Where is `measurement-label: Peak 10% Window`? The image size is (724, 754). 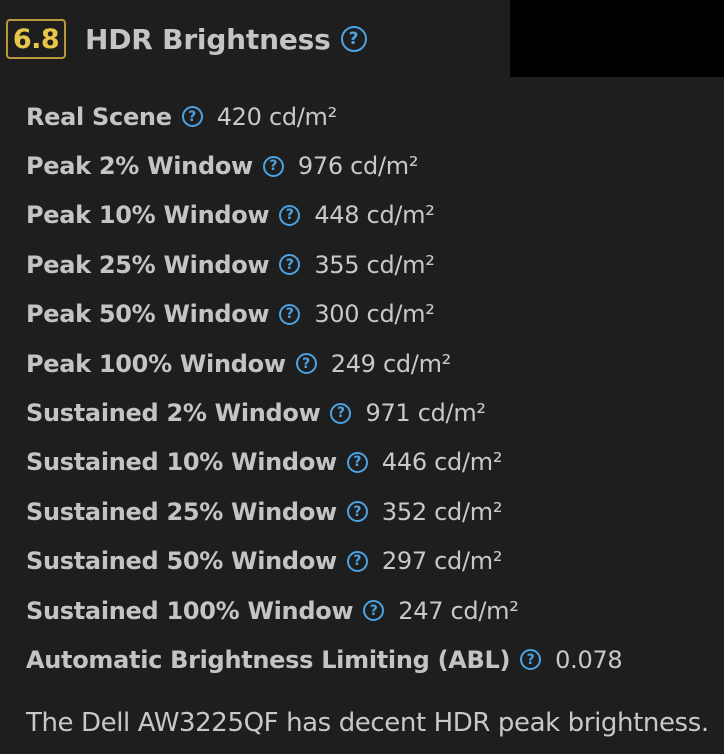 measurement-label: Peak 10% Window is located at coordinates (148, 215).